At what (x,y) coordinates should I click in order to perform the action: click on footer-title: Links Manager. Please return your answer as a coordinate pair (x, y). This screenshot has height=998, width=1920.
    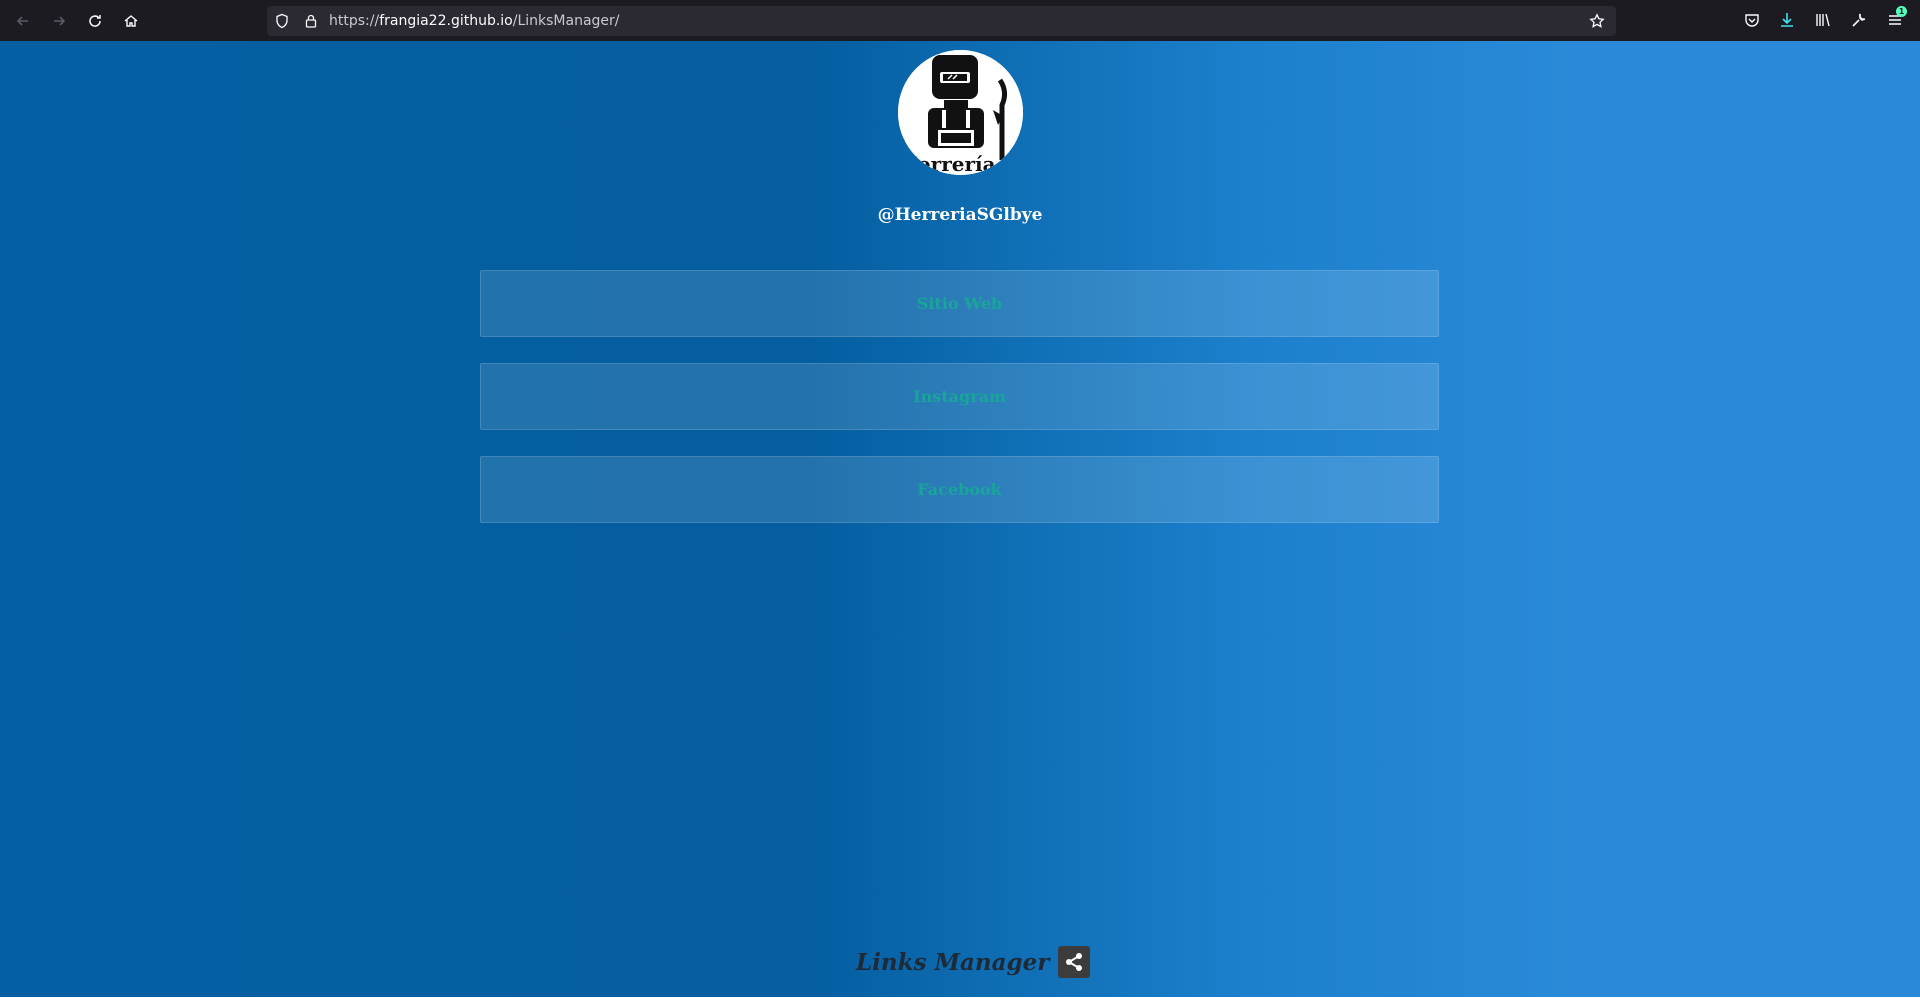
    Looking at the image, I should click on (953, 962).